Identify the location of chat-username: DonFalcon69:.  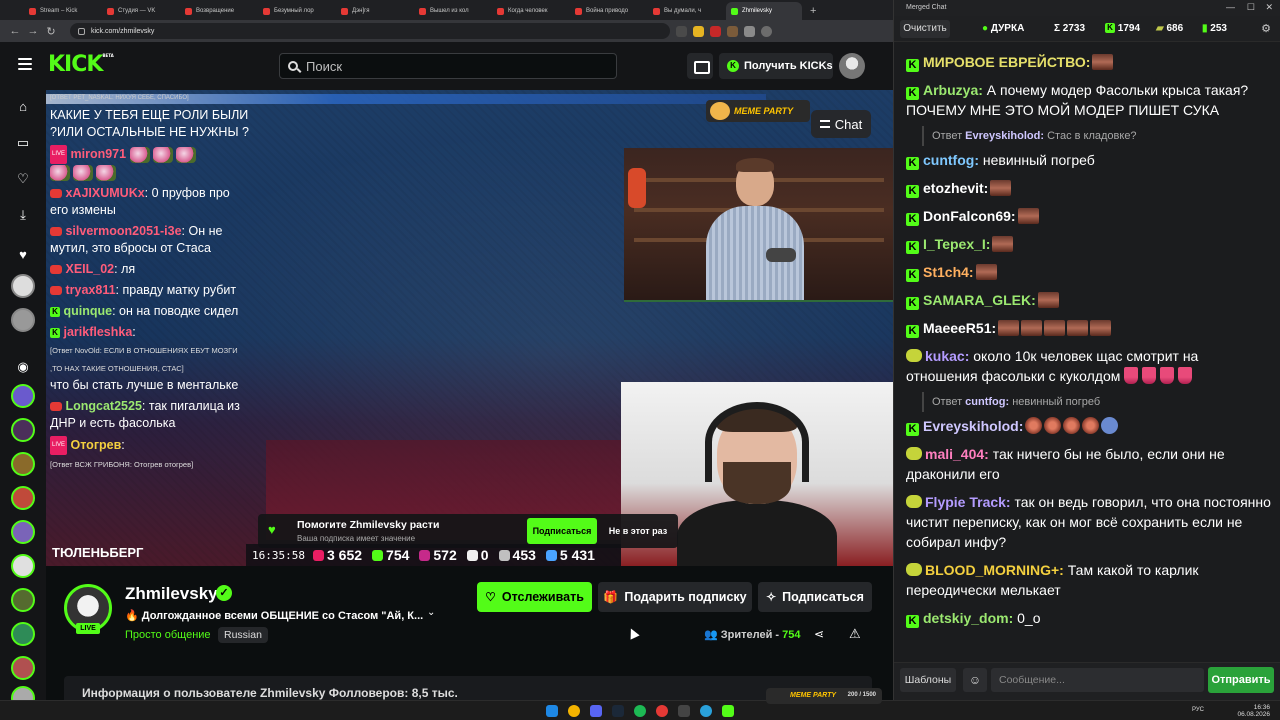
(969, 216).